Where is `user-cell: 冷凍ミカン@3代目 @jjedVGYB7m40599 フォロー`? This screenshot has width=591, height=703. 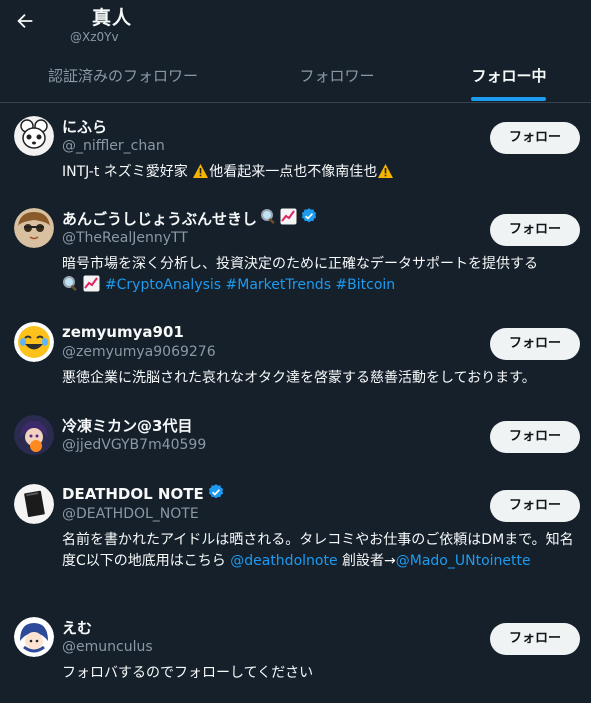 user-cell: 冷凍ミカン@3代目 @jjedVGYB7m40599 フォロー is located at coordinates (295, 440).